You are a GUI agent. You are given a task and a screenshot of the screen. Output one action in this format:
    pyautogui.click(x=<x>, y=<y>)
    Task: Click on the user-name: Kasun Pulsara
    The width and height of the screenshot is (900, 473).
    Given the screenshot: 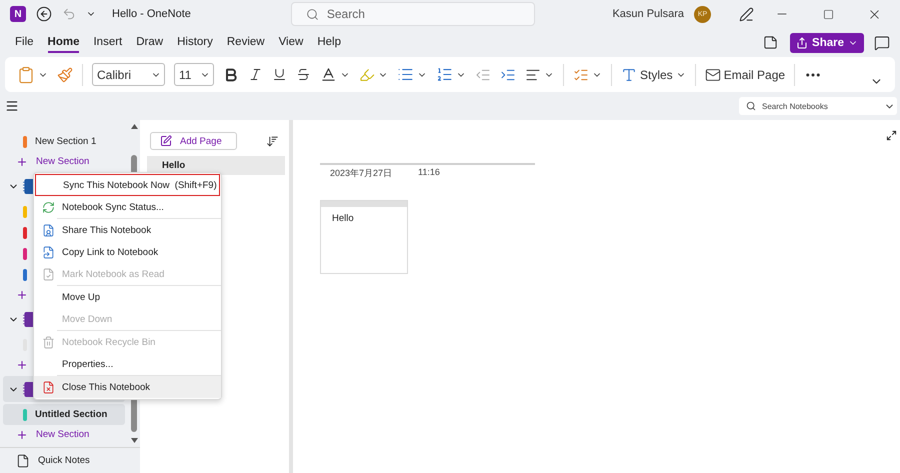 What is the action you would take?
    pyautogui.click(x=648, y=14)
    